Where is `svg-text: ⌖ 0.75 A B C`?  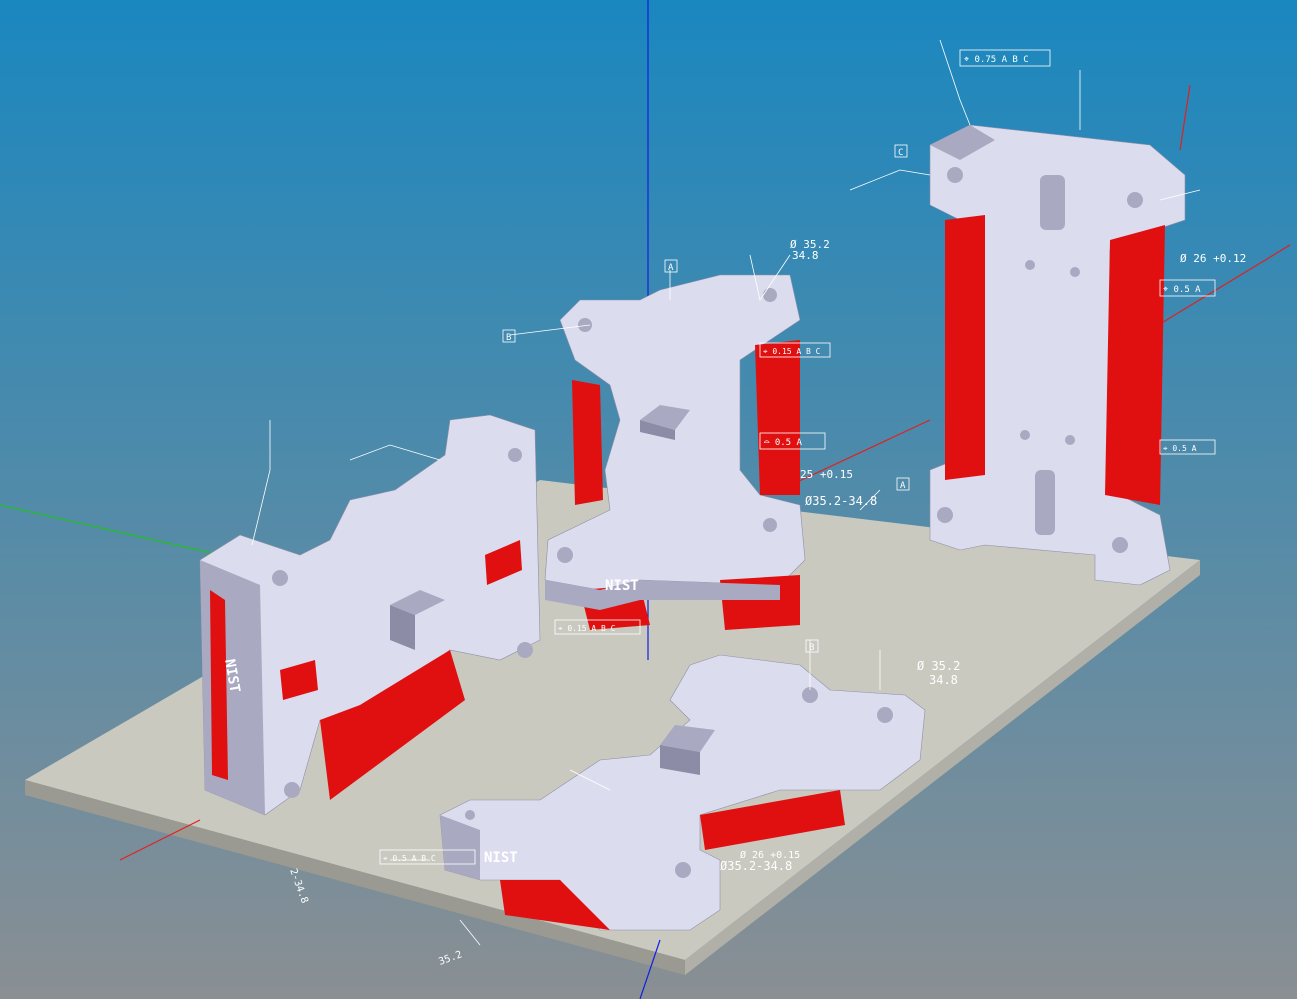 svg-text: ⌖ 0.75 A B C is located at coordinates (996, 60).